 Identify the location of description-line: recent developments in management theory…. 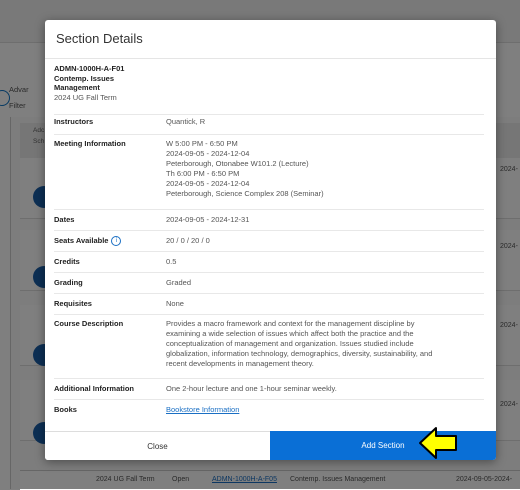
(240, 363).